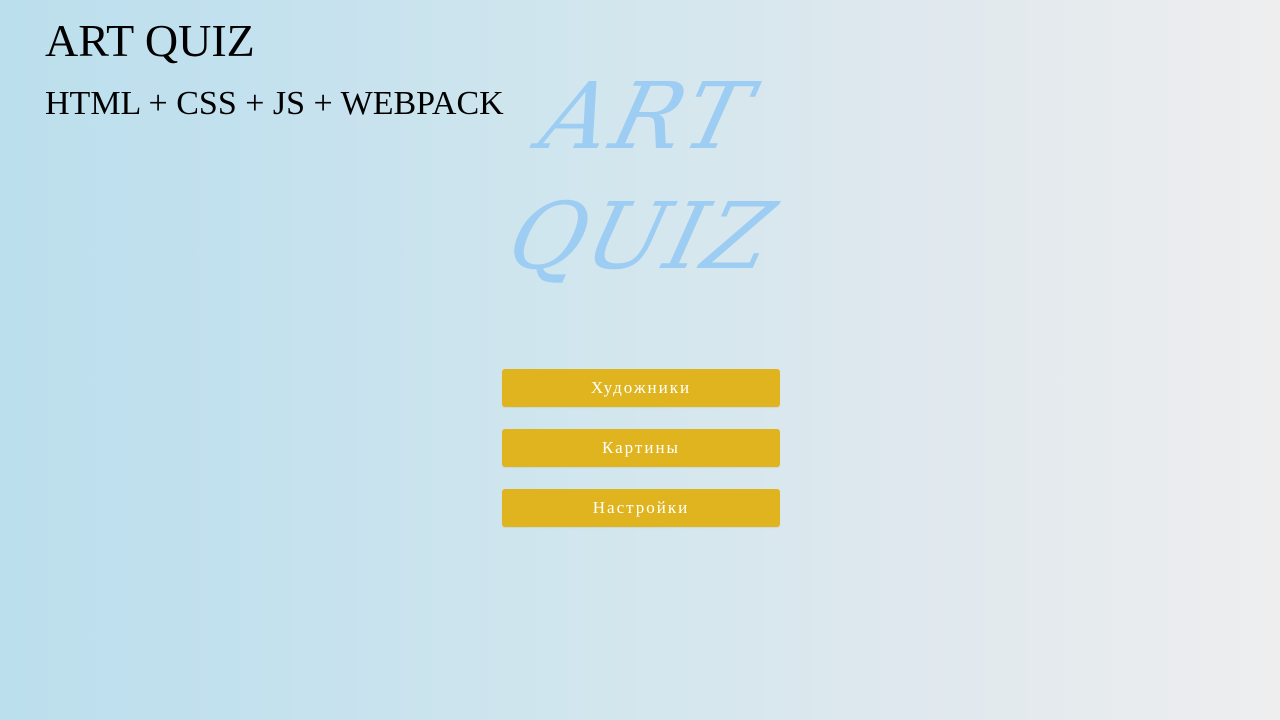  I want to click on settings-button: Настройки, so click(641, 508).